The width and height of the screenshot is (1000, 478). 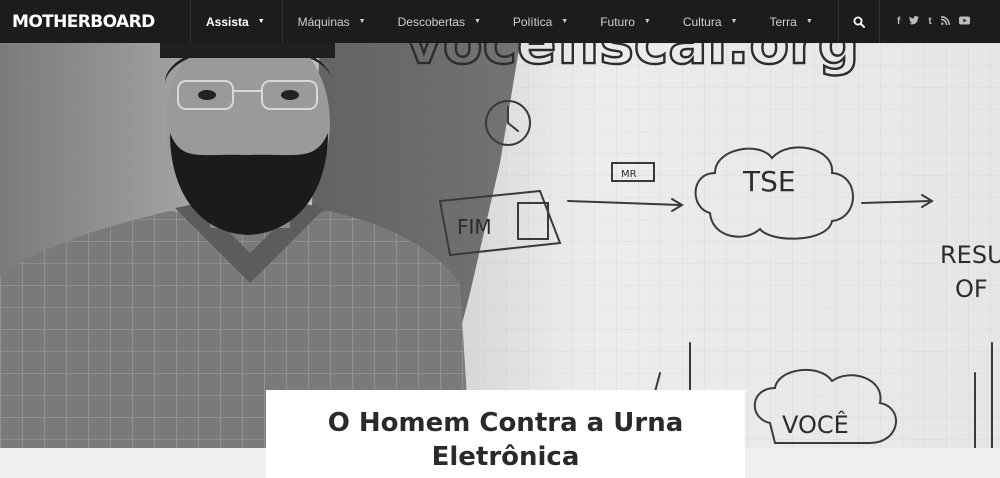 I want to click on nav-item-label: Terra, so click(x=783, y=21).